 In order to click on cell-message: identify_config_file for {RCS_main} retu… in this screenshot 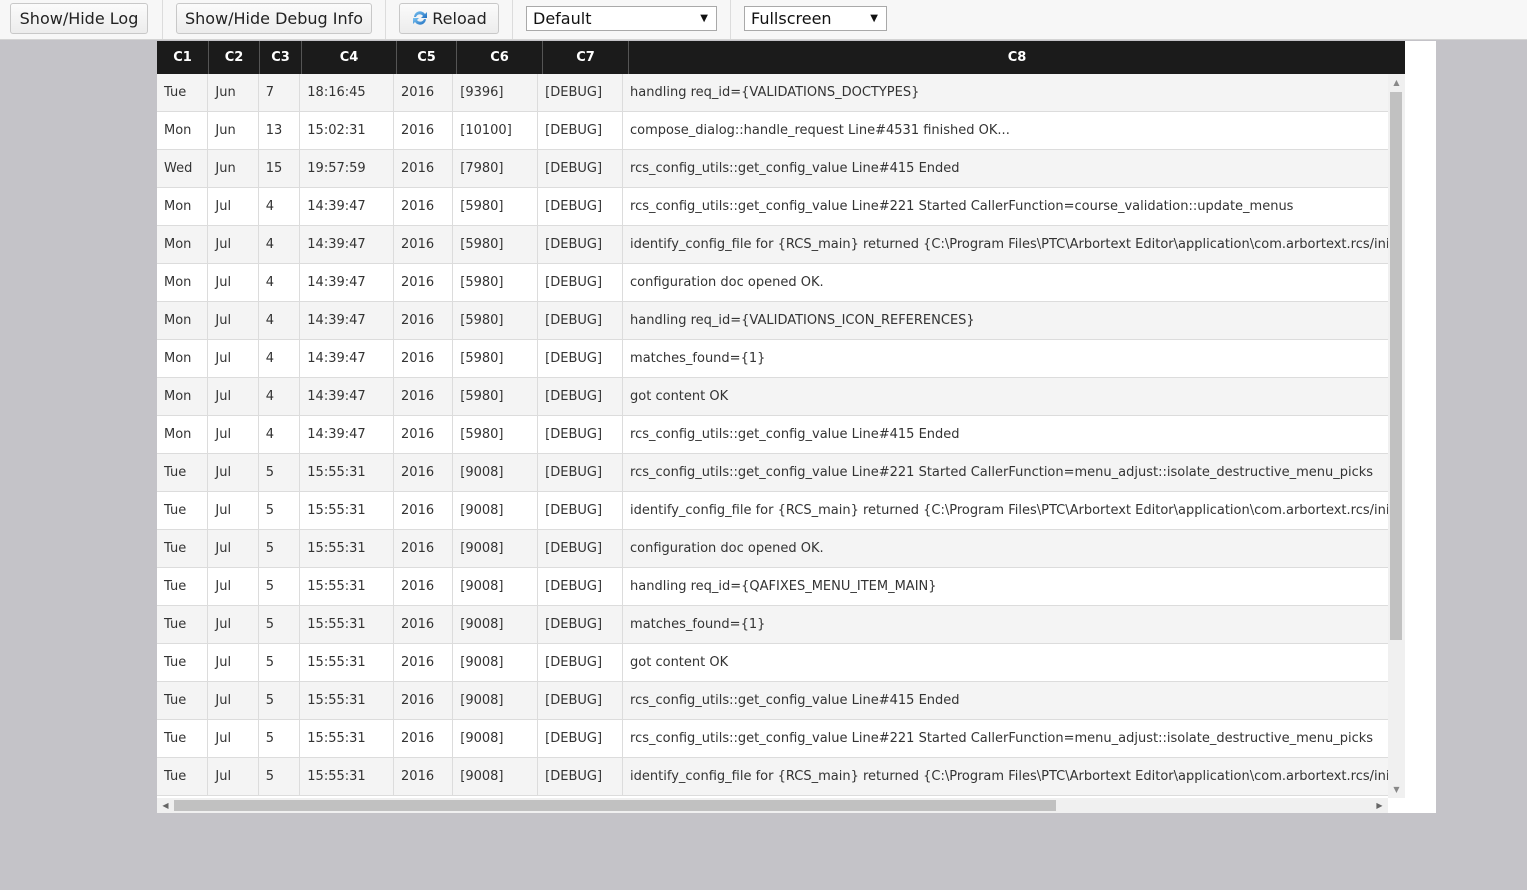, I will do `click(1009, 510)`.